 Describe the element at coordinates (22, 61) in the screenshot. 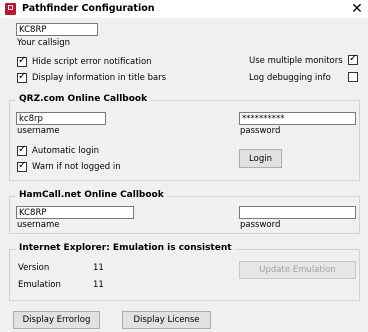

I see `hide-script-errors-checkbox` at that location.